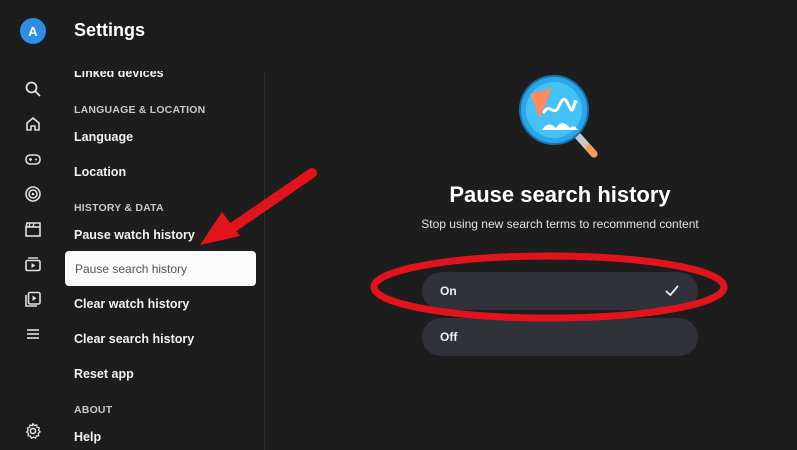  I want to click on target-icon, so click(33, 194).